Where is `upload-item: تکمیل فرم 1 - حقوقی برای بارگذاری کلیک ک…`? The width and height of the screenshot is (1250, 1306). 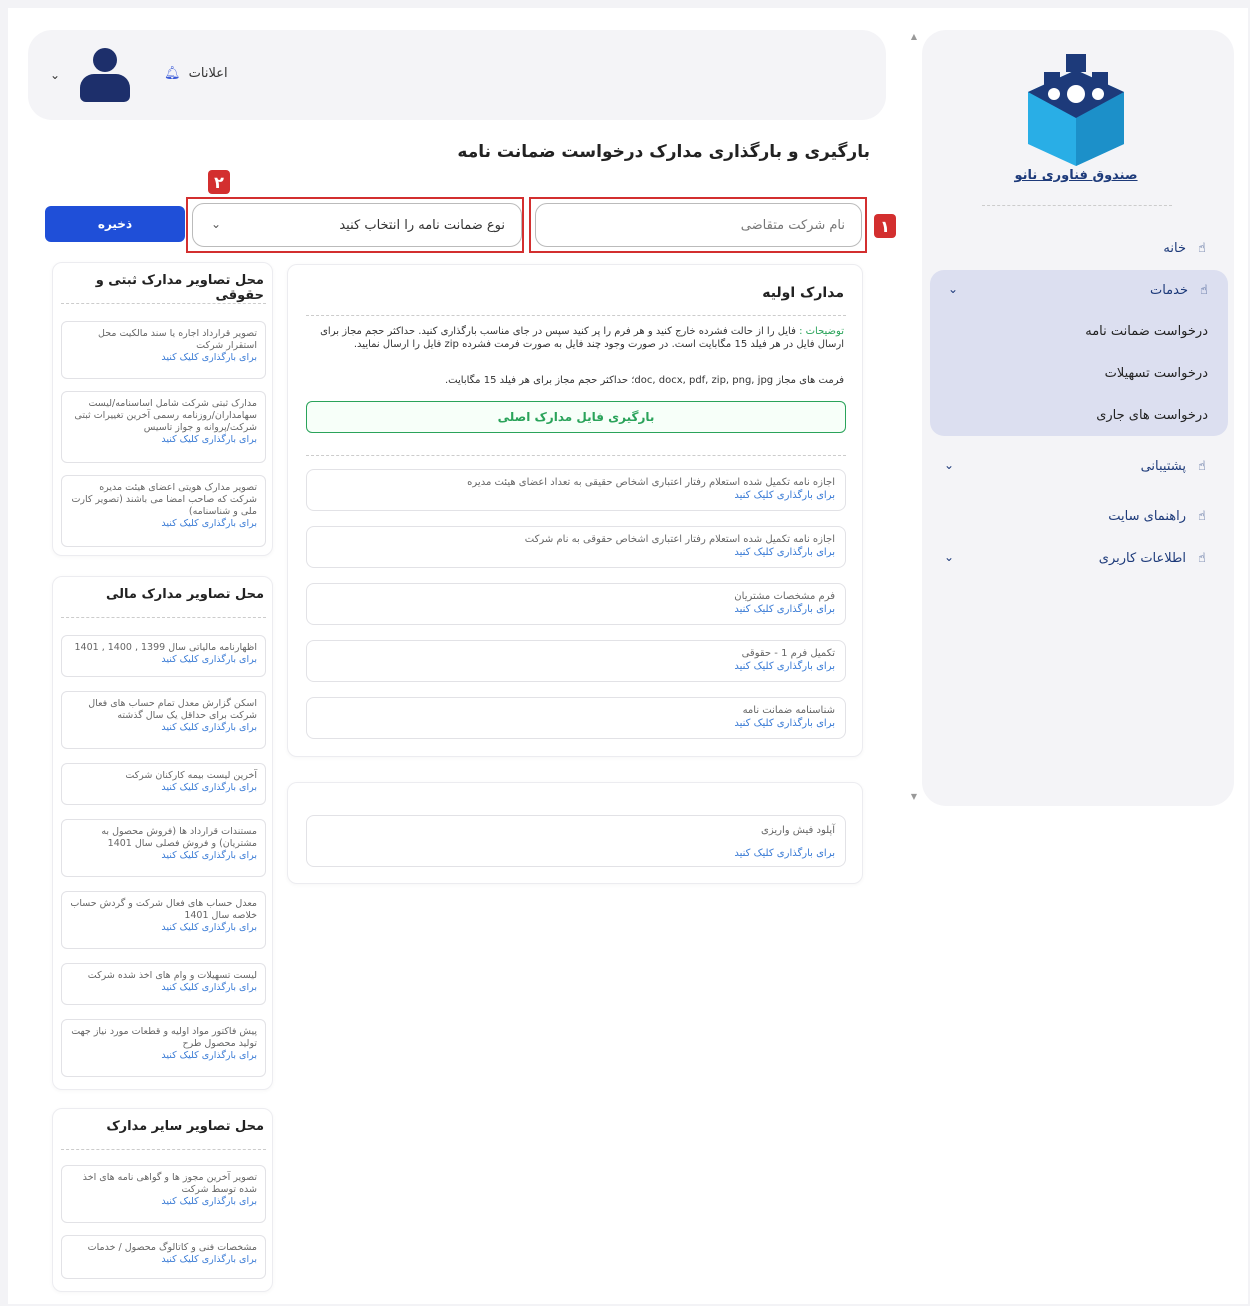 upload-item: تکمیل فرم 1 - حقوقی برای بارگذاری کلیک ک… is located at coordinates (576, 661).